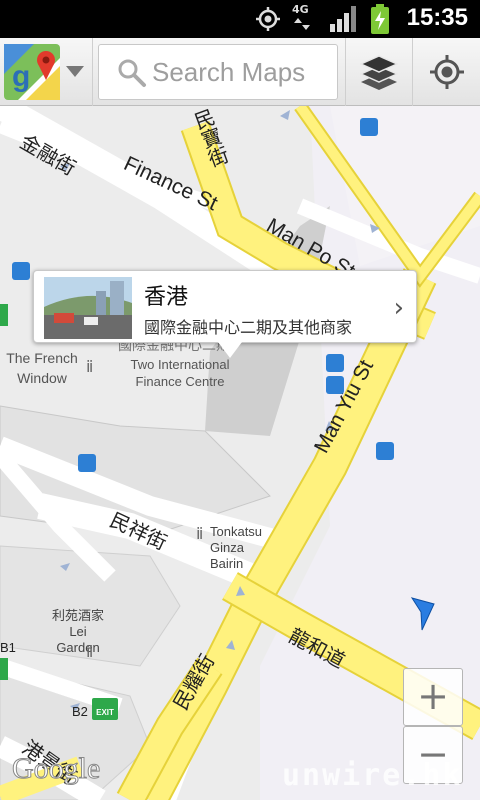 Image resolution: width=480 pixels, height=800 pixels. Describe the element at coordinates (372, 775) in the screenshot. I see `watermark: unwire.hk` at that location.